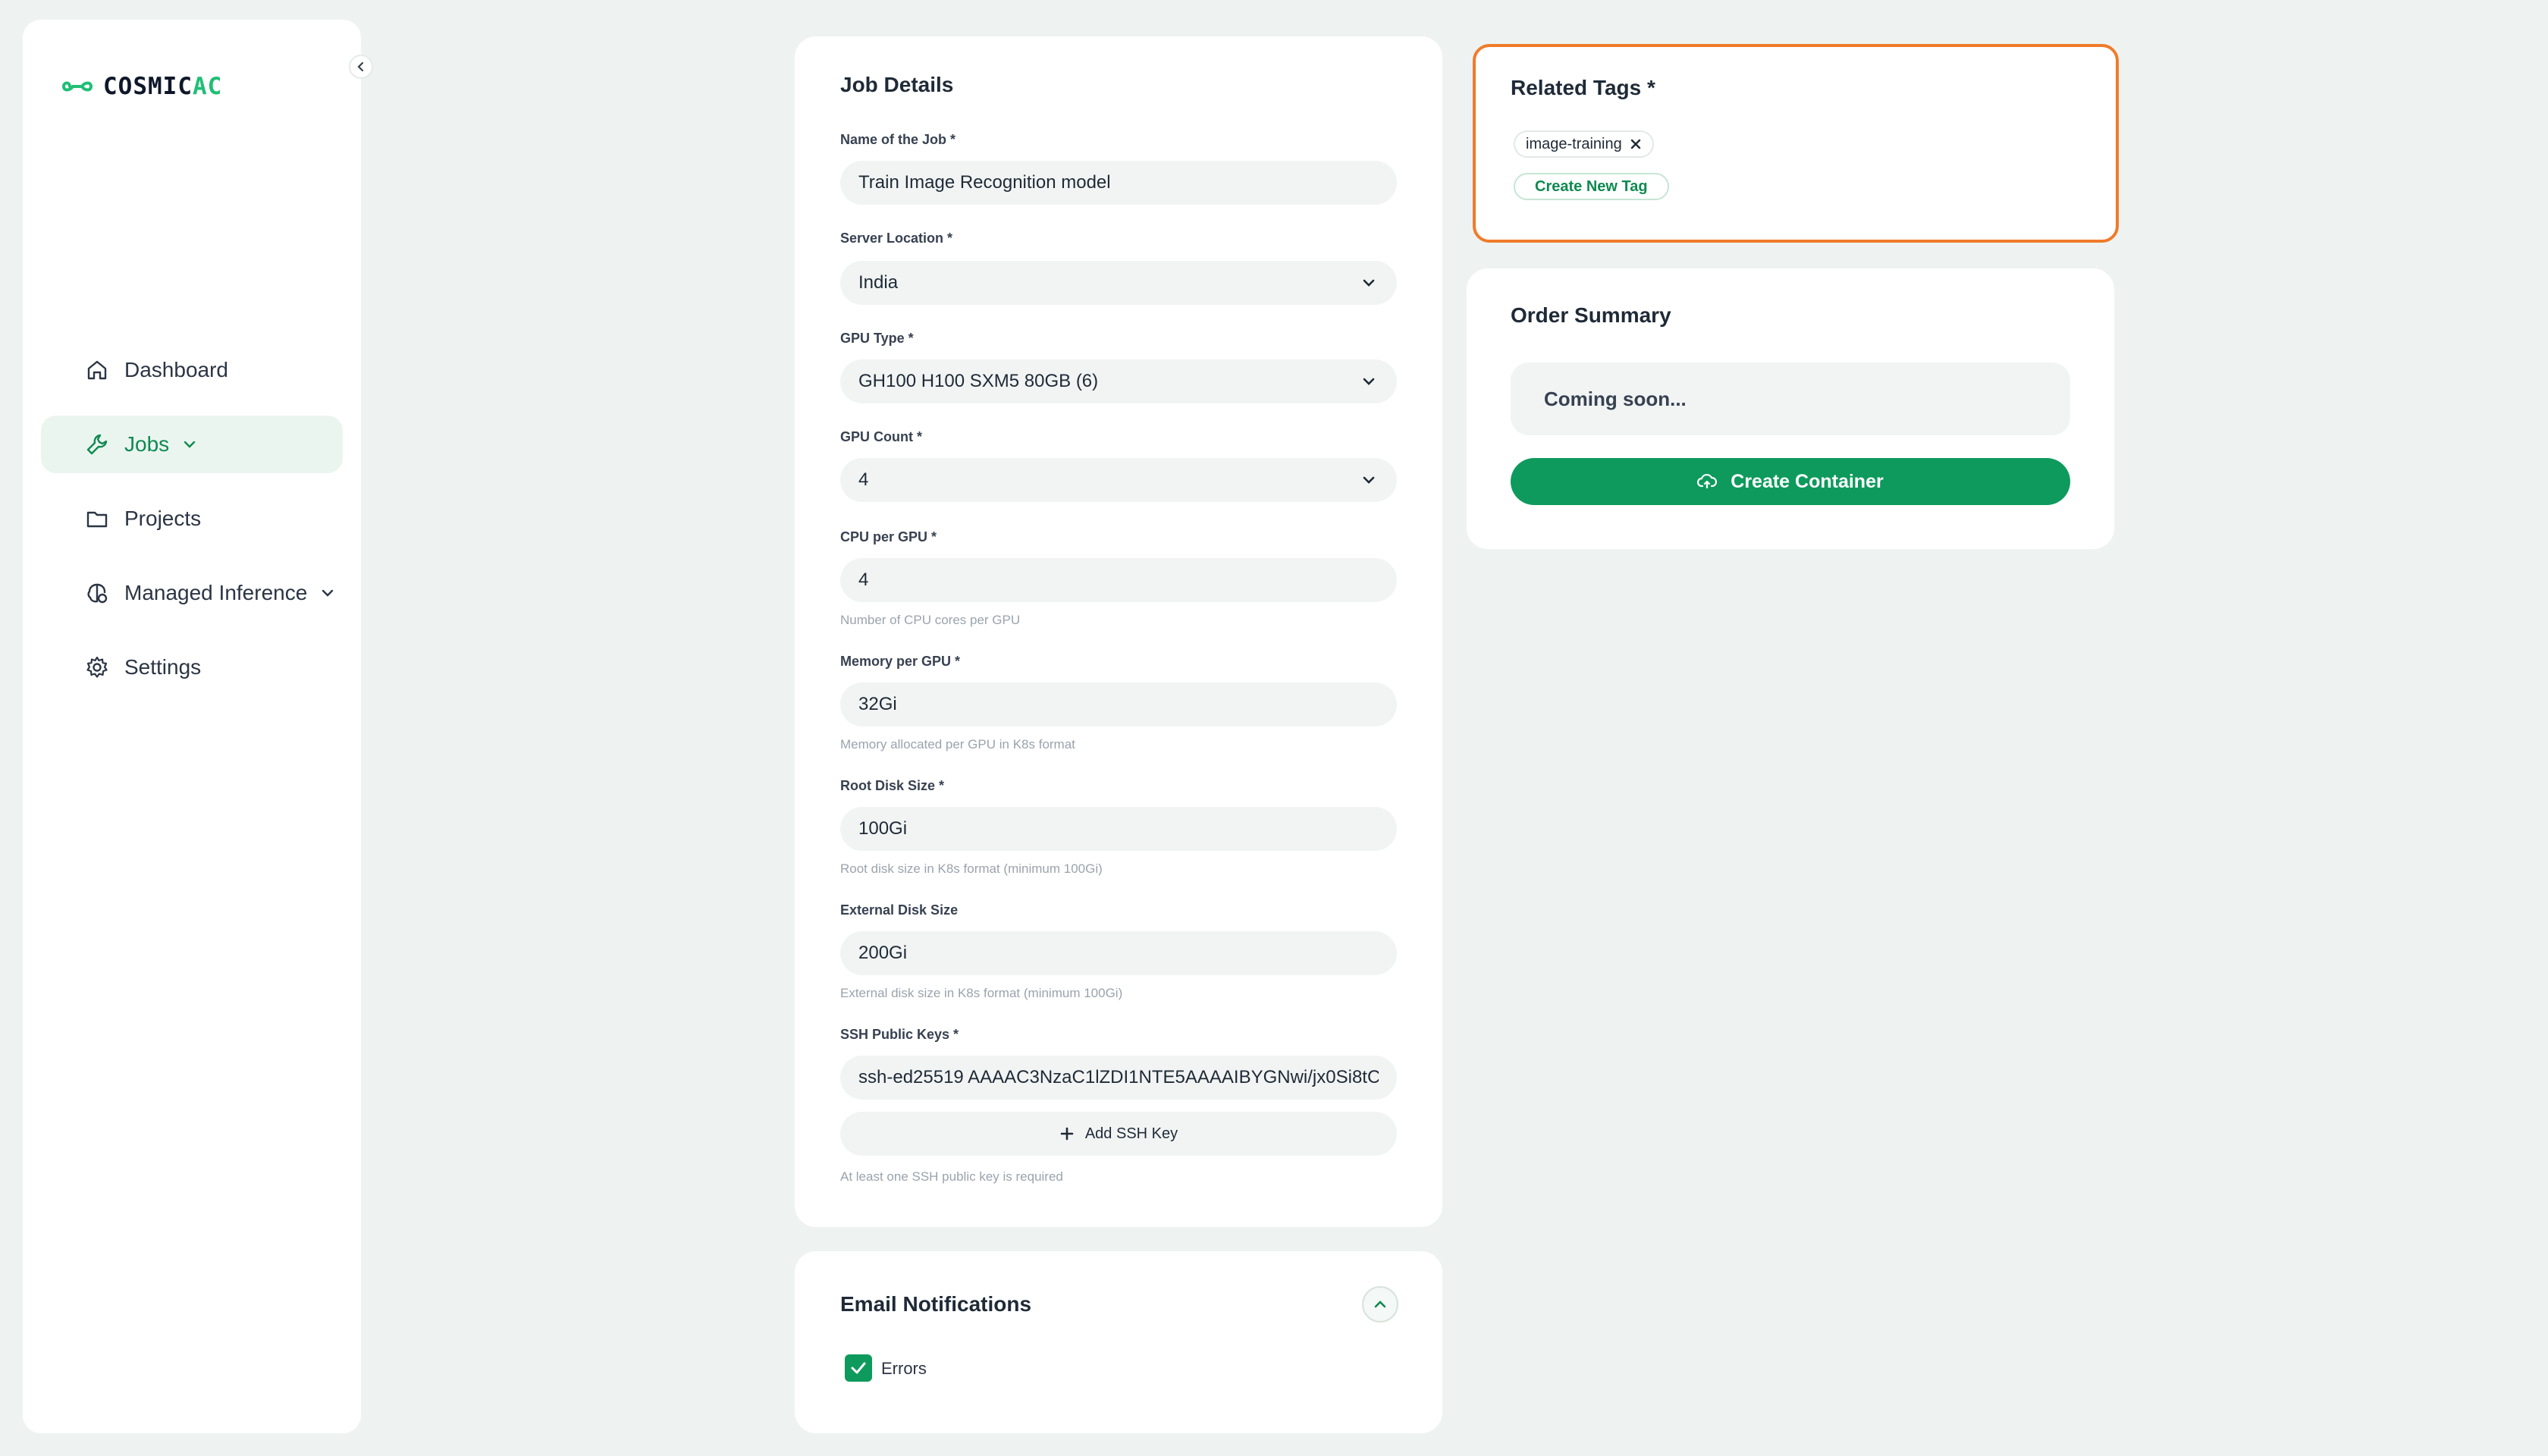 This screenshot has height=1456, width=2548. I want to click on chevron-left-icon, so click(360, 66).